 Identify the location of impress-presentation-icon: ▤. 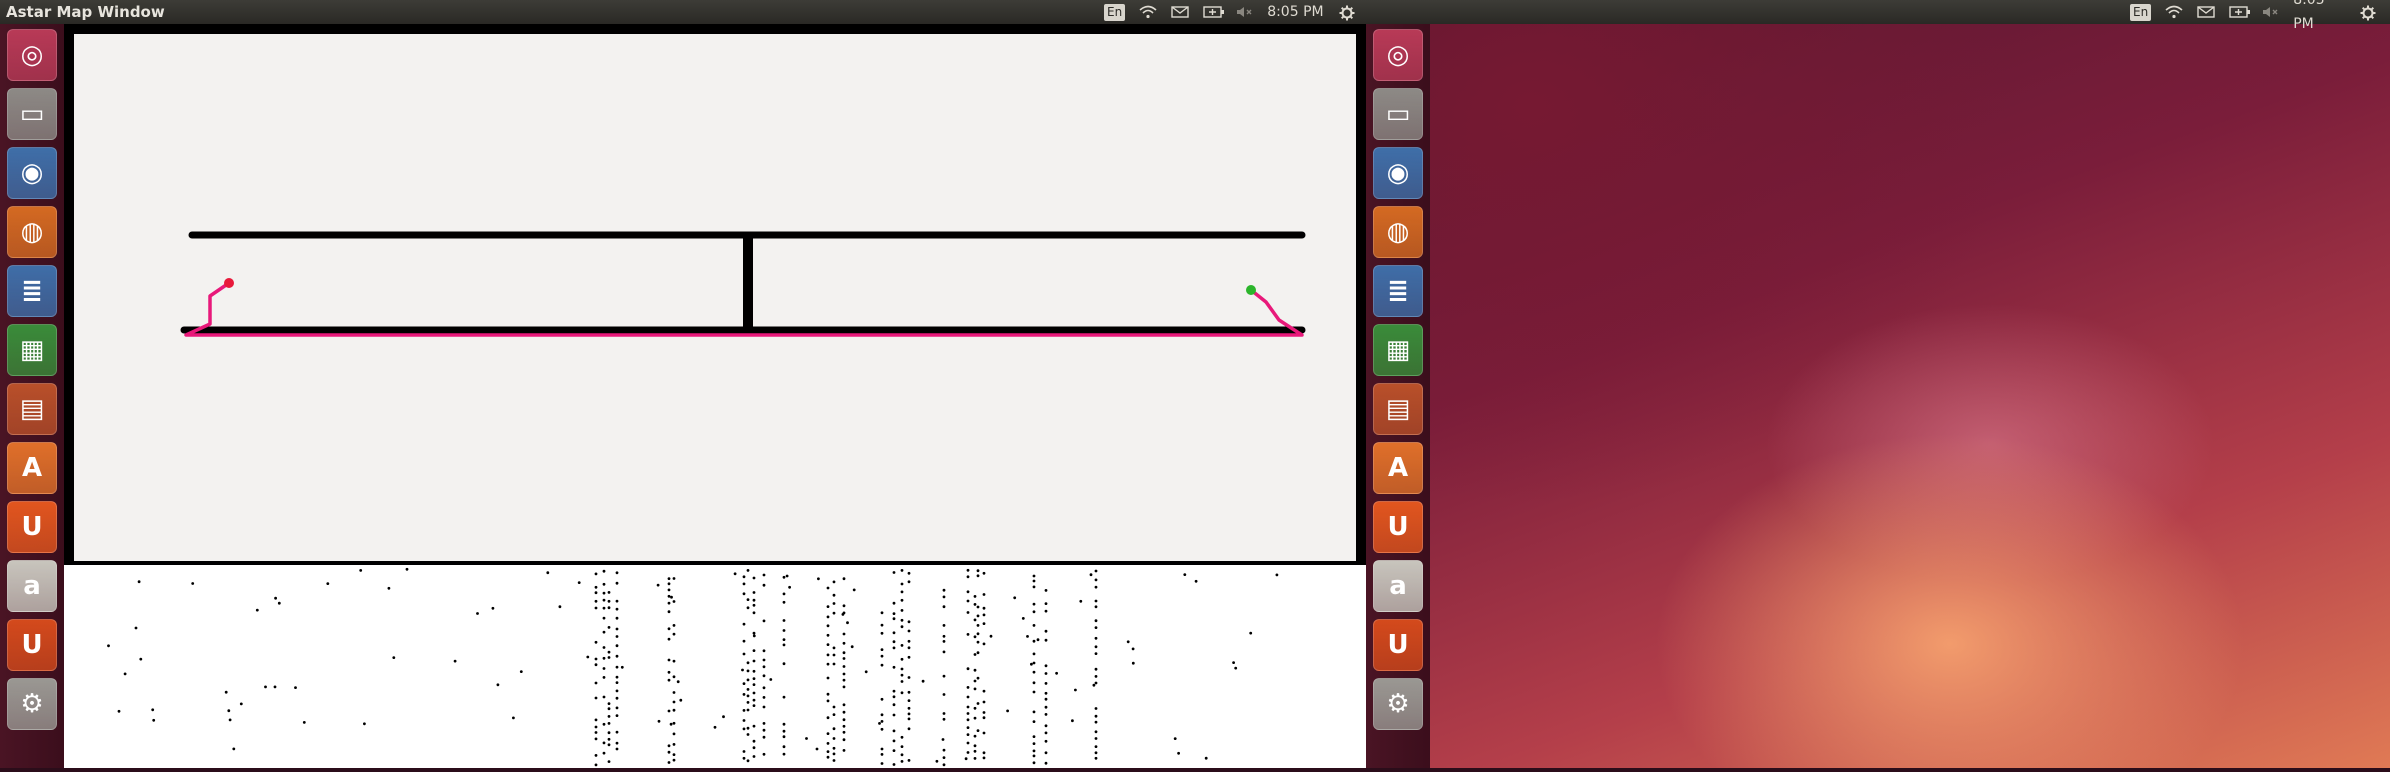
(1398, 409).